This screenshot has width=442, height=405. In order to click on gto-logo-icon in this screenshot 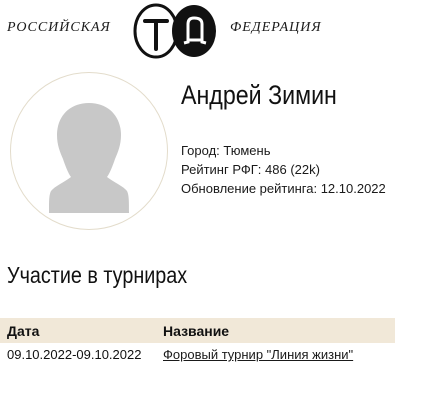, I will do `click(176, 31)`.